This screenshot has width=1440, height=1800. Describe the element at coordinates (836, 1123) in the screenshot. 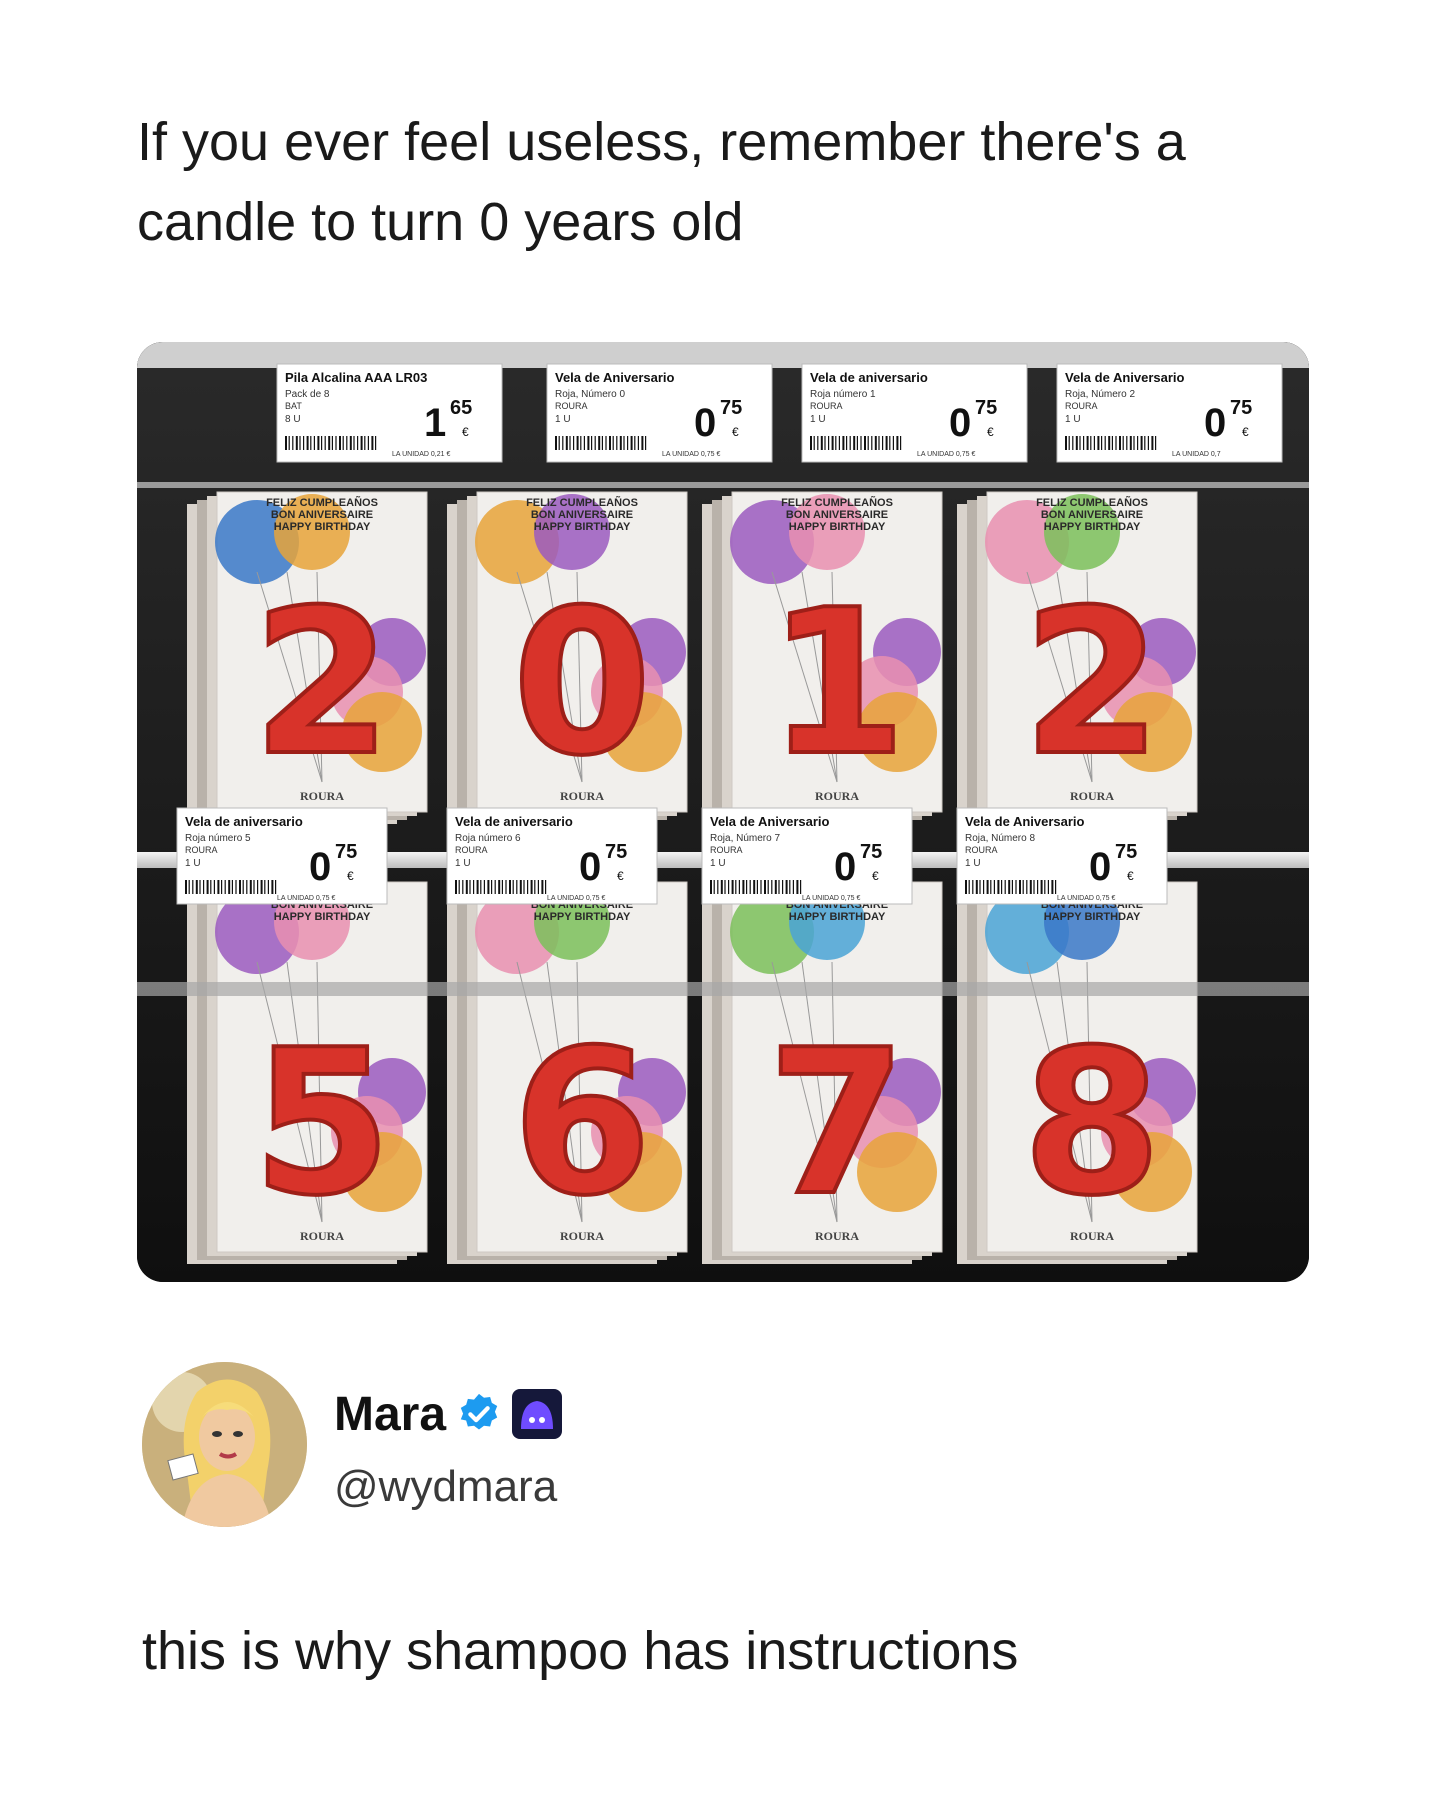

I see `candle-digit: 7` at that location.